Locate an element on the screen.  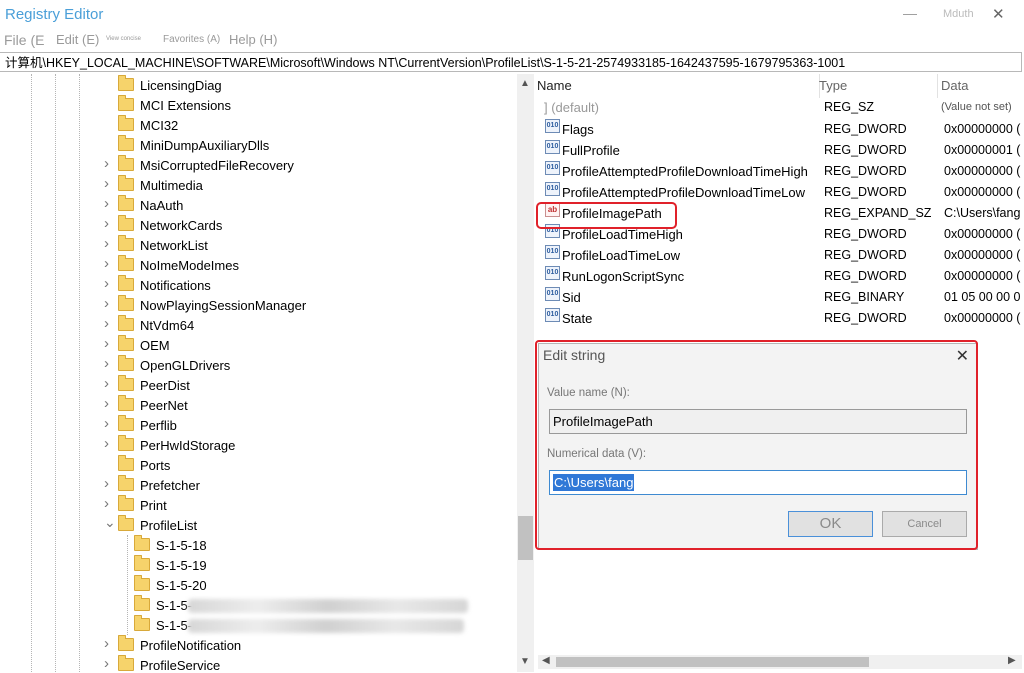
tree-item: PerHwIdStorage is located at coordinates (176, 445).